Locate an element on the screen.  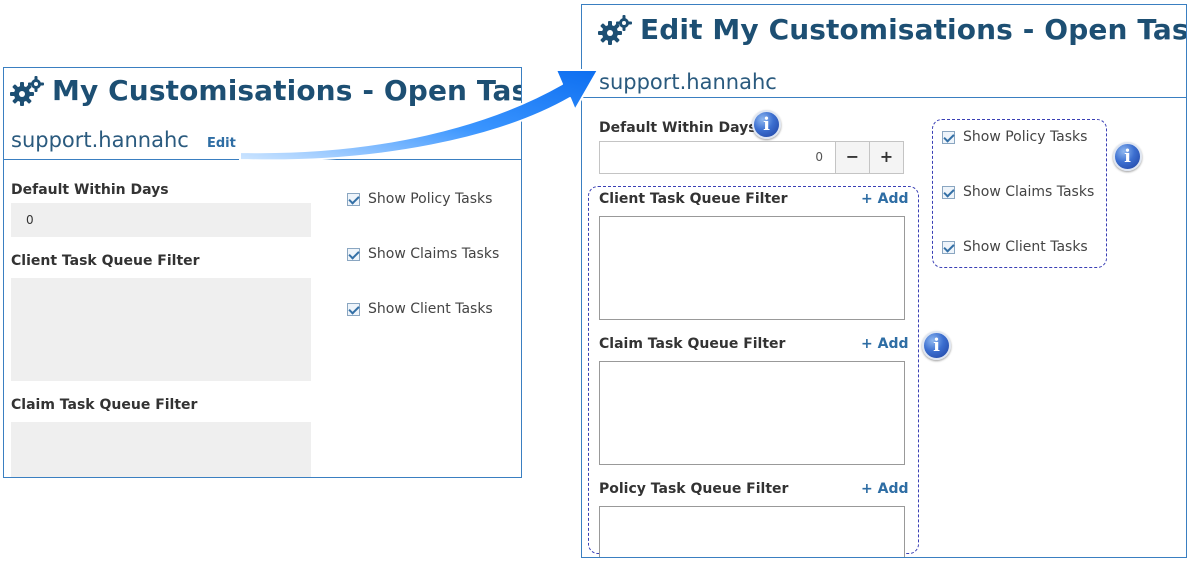
claim-filter-value-box is located at coordinates (161, 449).